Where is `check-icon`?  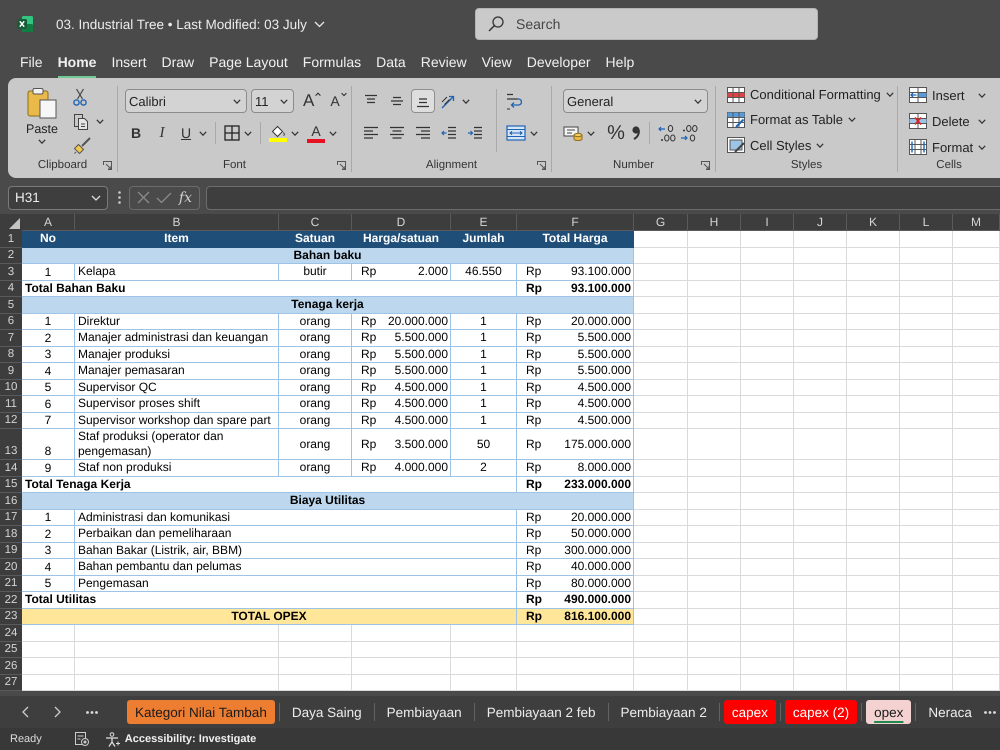 check-icon is located at coordinates (164, 198).